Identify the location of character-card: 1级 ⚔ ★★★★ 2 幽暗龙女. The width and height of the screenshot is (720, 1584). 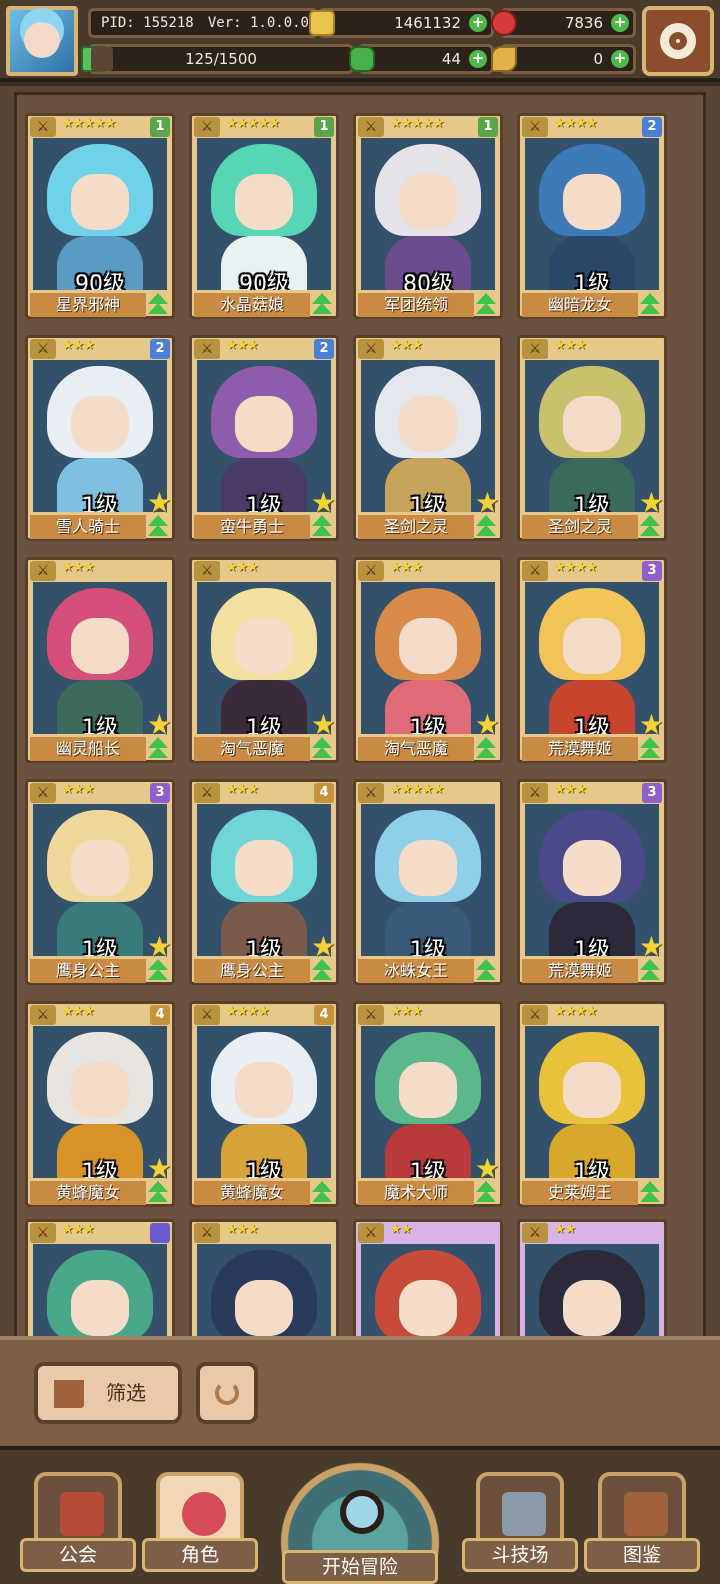
(592, 216).